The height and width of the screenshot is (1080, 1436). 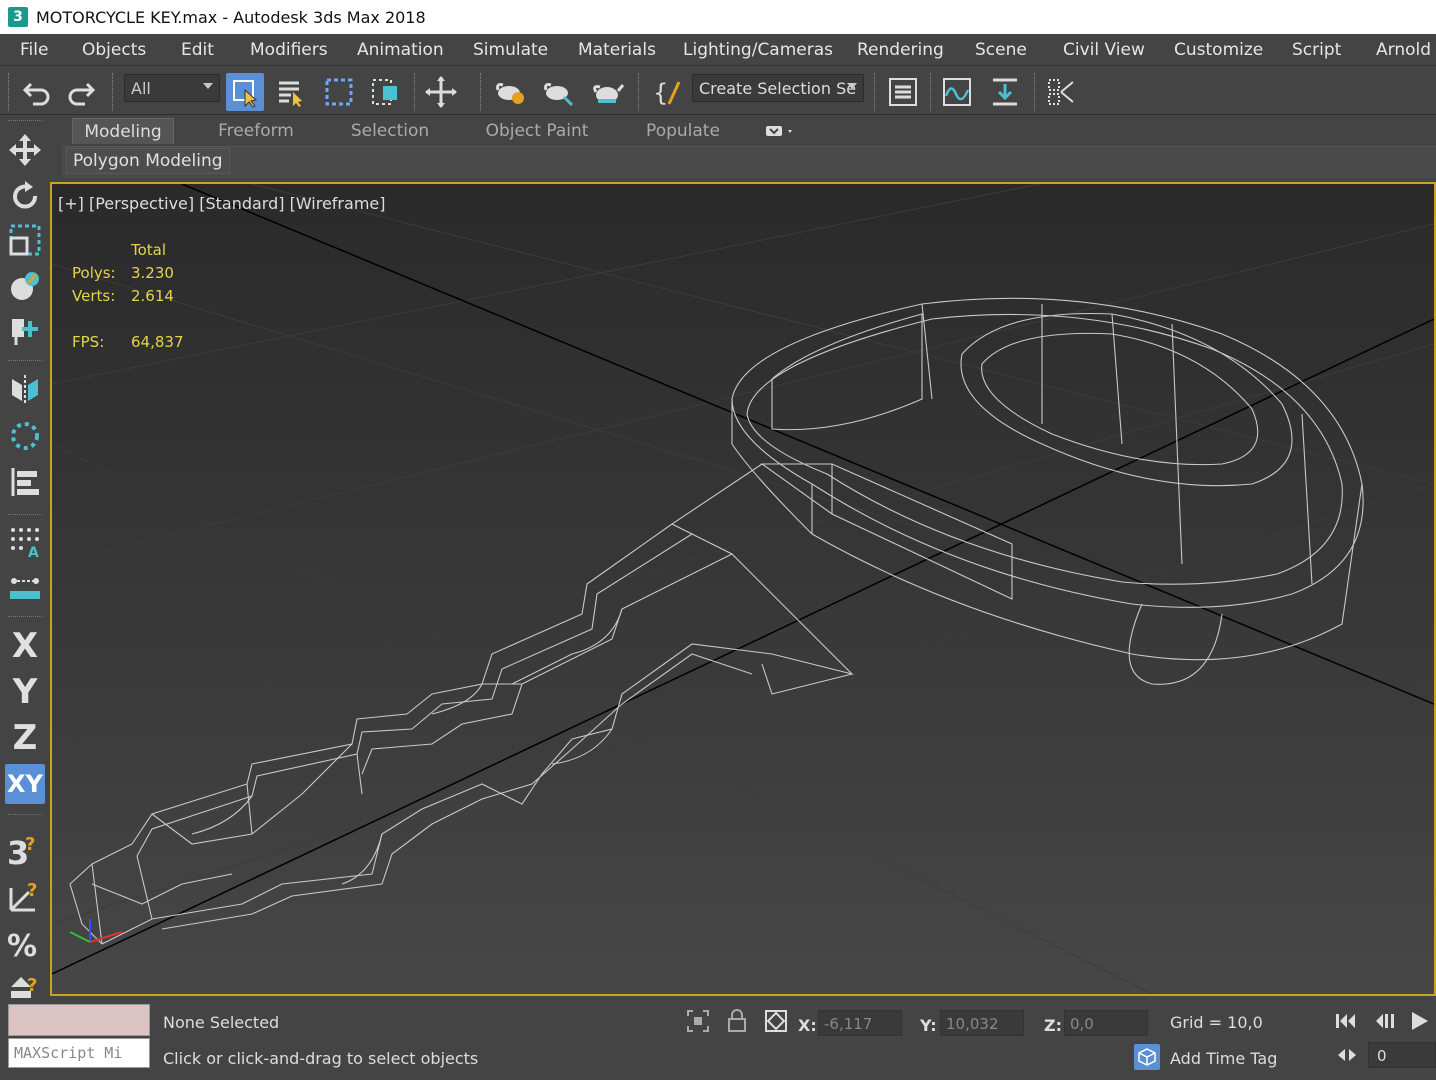 I want to click on fps-label: FPS:, so click(x=88, y=342).